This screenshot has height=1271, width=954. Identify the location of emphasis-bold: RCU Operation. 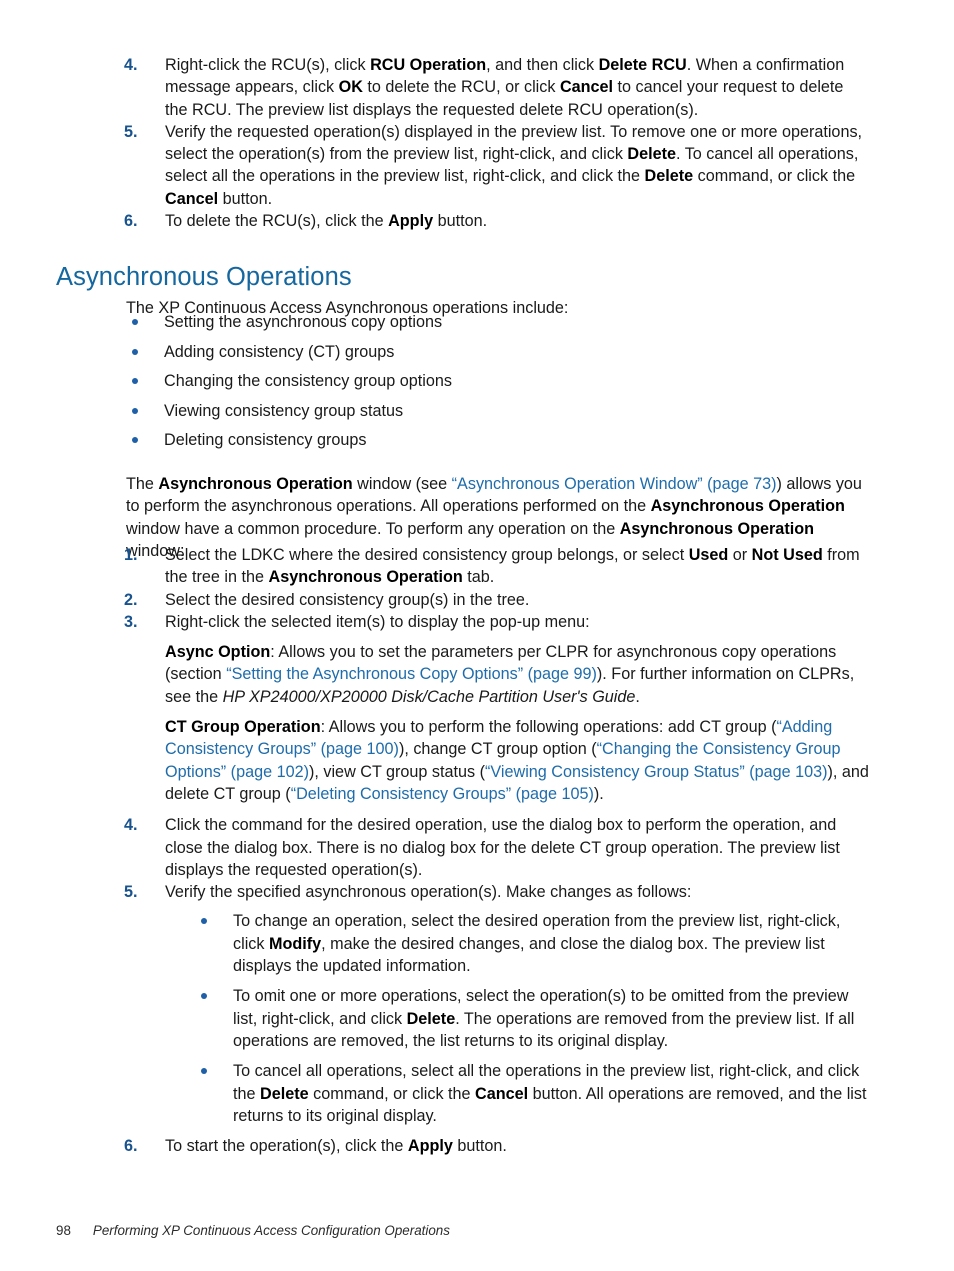
(428, 65).